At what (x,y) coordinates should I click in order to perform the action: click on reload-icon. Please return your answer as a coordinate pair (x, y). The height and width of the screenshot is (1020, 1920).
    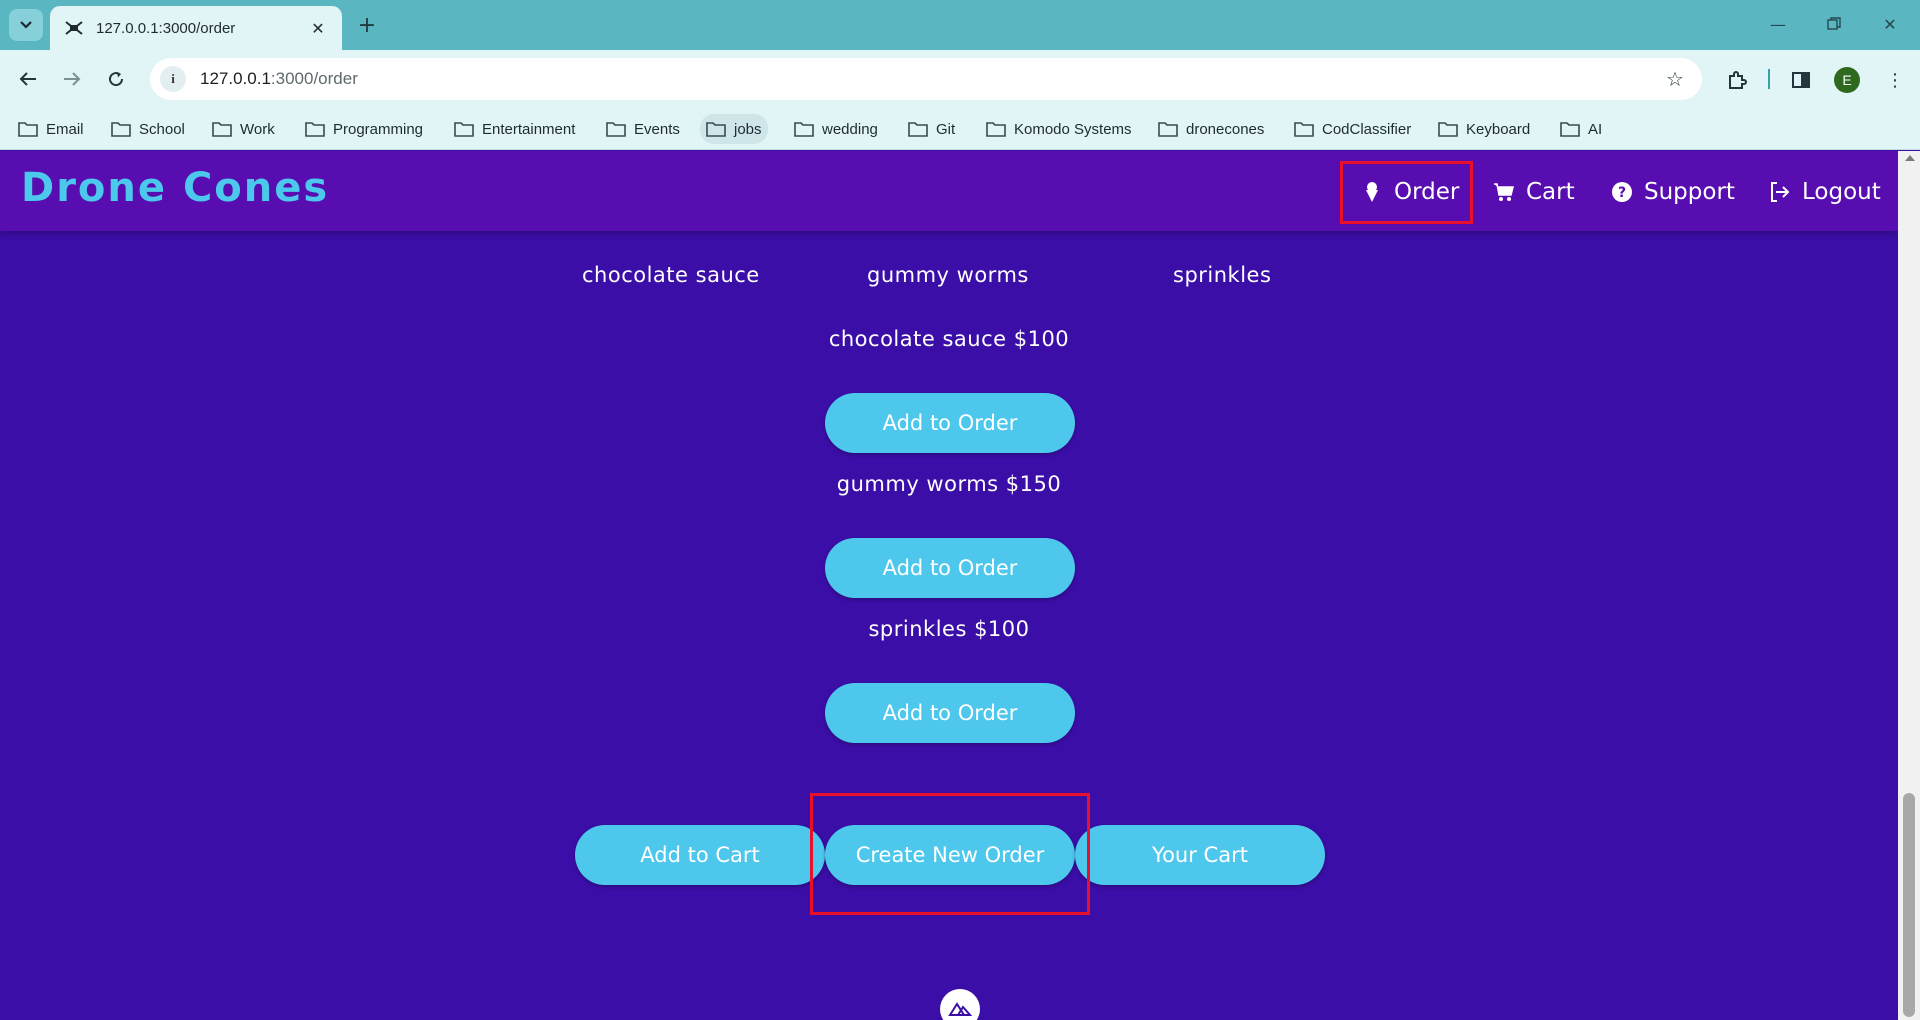
    Looking at the image, I should click on (116, 79).